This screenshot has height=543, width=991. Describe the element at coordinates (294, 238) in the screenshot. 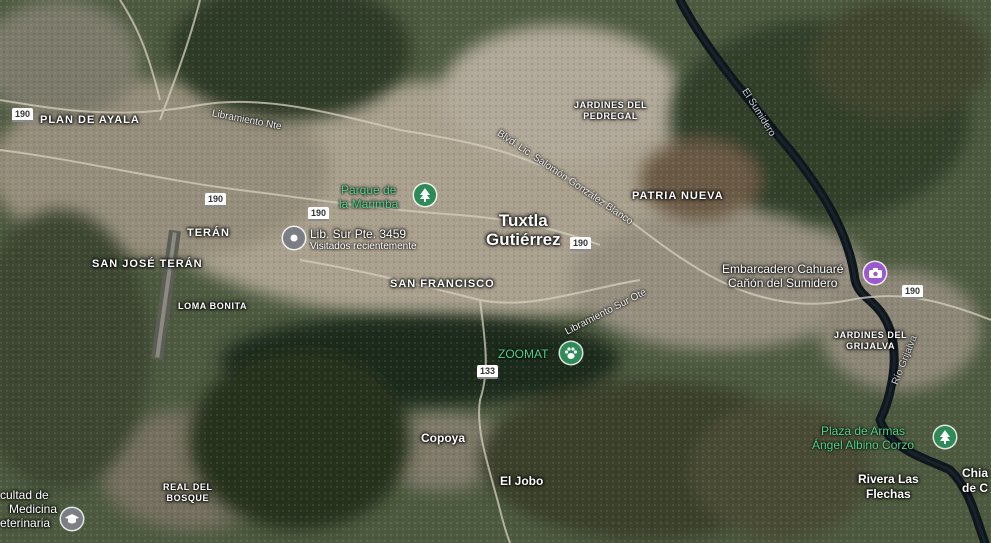

I see `location-pin-icon` at that location.